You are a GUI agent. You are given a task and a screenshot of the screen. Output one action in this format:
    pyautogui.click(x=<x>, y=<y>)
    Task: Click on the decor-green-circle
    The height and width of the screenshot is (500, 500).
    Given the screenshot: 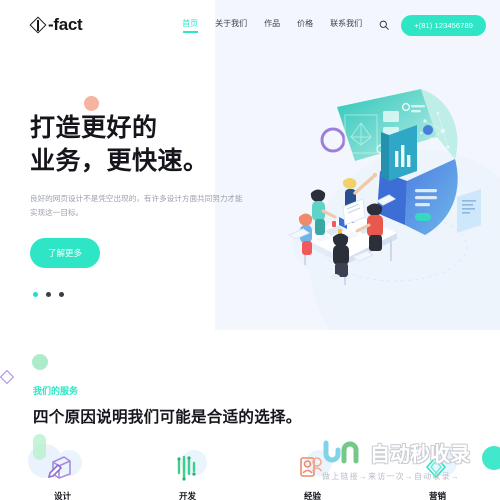 What is the action you would take?
    pyautogui.click(x=40, y=362)
    